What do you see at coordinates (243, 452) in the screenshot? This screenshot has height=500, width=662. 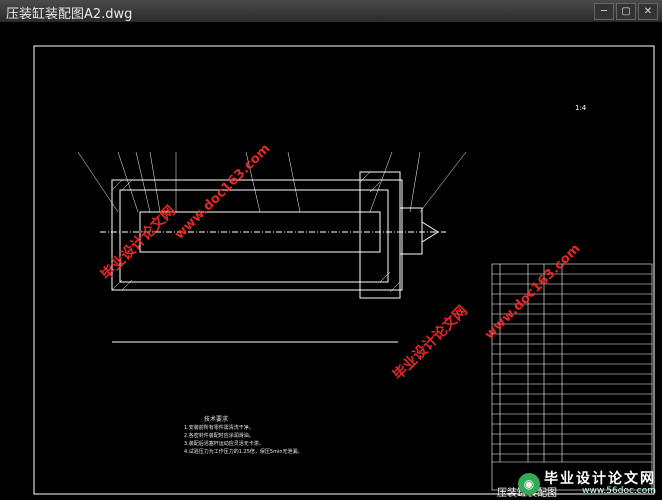 I see `note-line: 4.试验压力为工作压力的1.25倍，保压5min无泄漏。` at bounding box center [243, 452].